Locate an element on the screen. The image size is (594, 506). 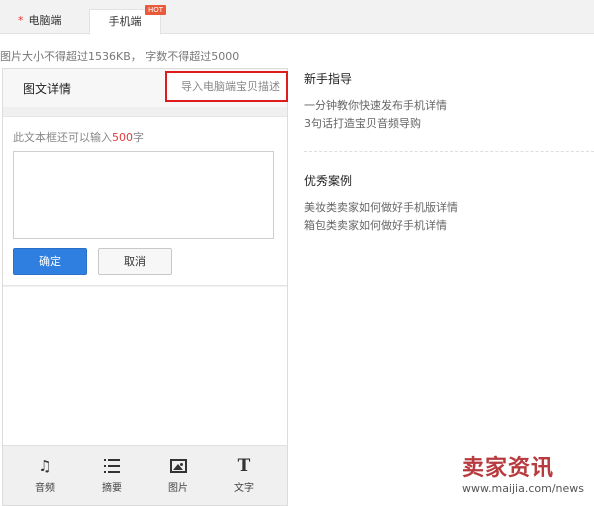
hot-badge: HOT is located at coordinates (156, 10).